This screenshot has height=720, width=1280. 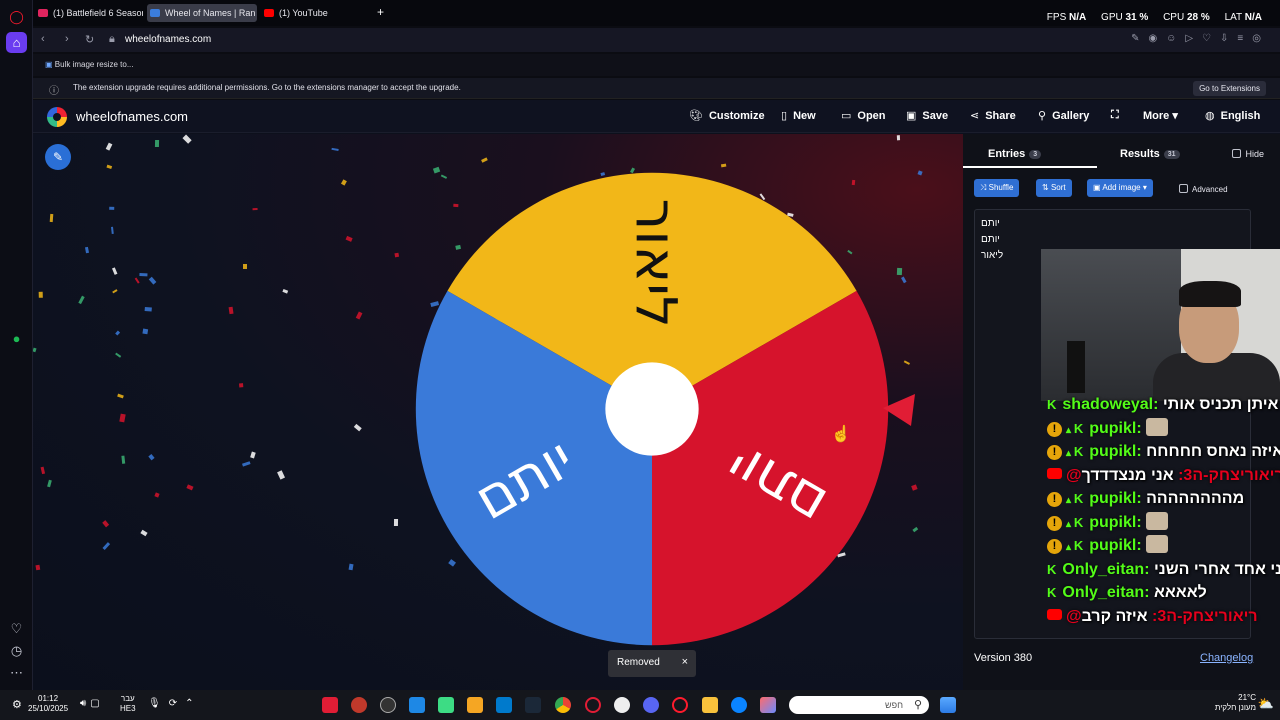 I want to click on tab-battlefield: (1) Battlefield 6 Season 1 (, so click(x=89, y=13).